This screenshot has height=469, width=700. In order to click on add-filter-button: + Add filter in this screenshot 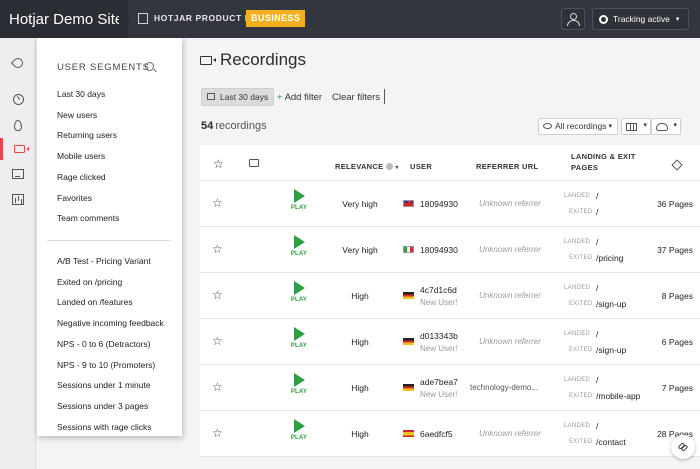, I will do `click(299, 97)`.